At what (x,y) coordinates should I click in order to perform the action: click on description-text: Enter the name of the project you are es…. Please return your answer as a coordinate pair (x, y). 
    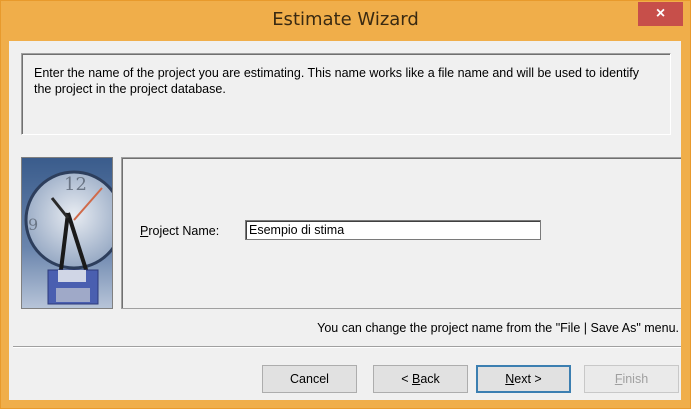
    Looking at the image, I should click on (336, 81).